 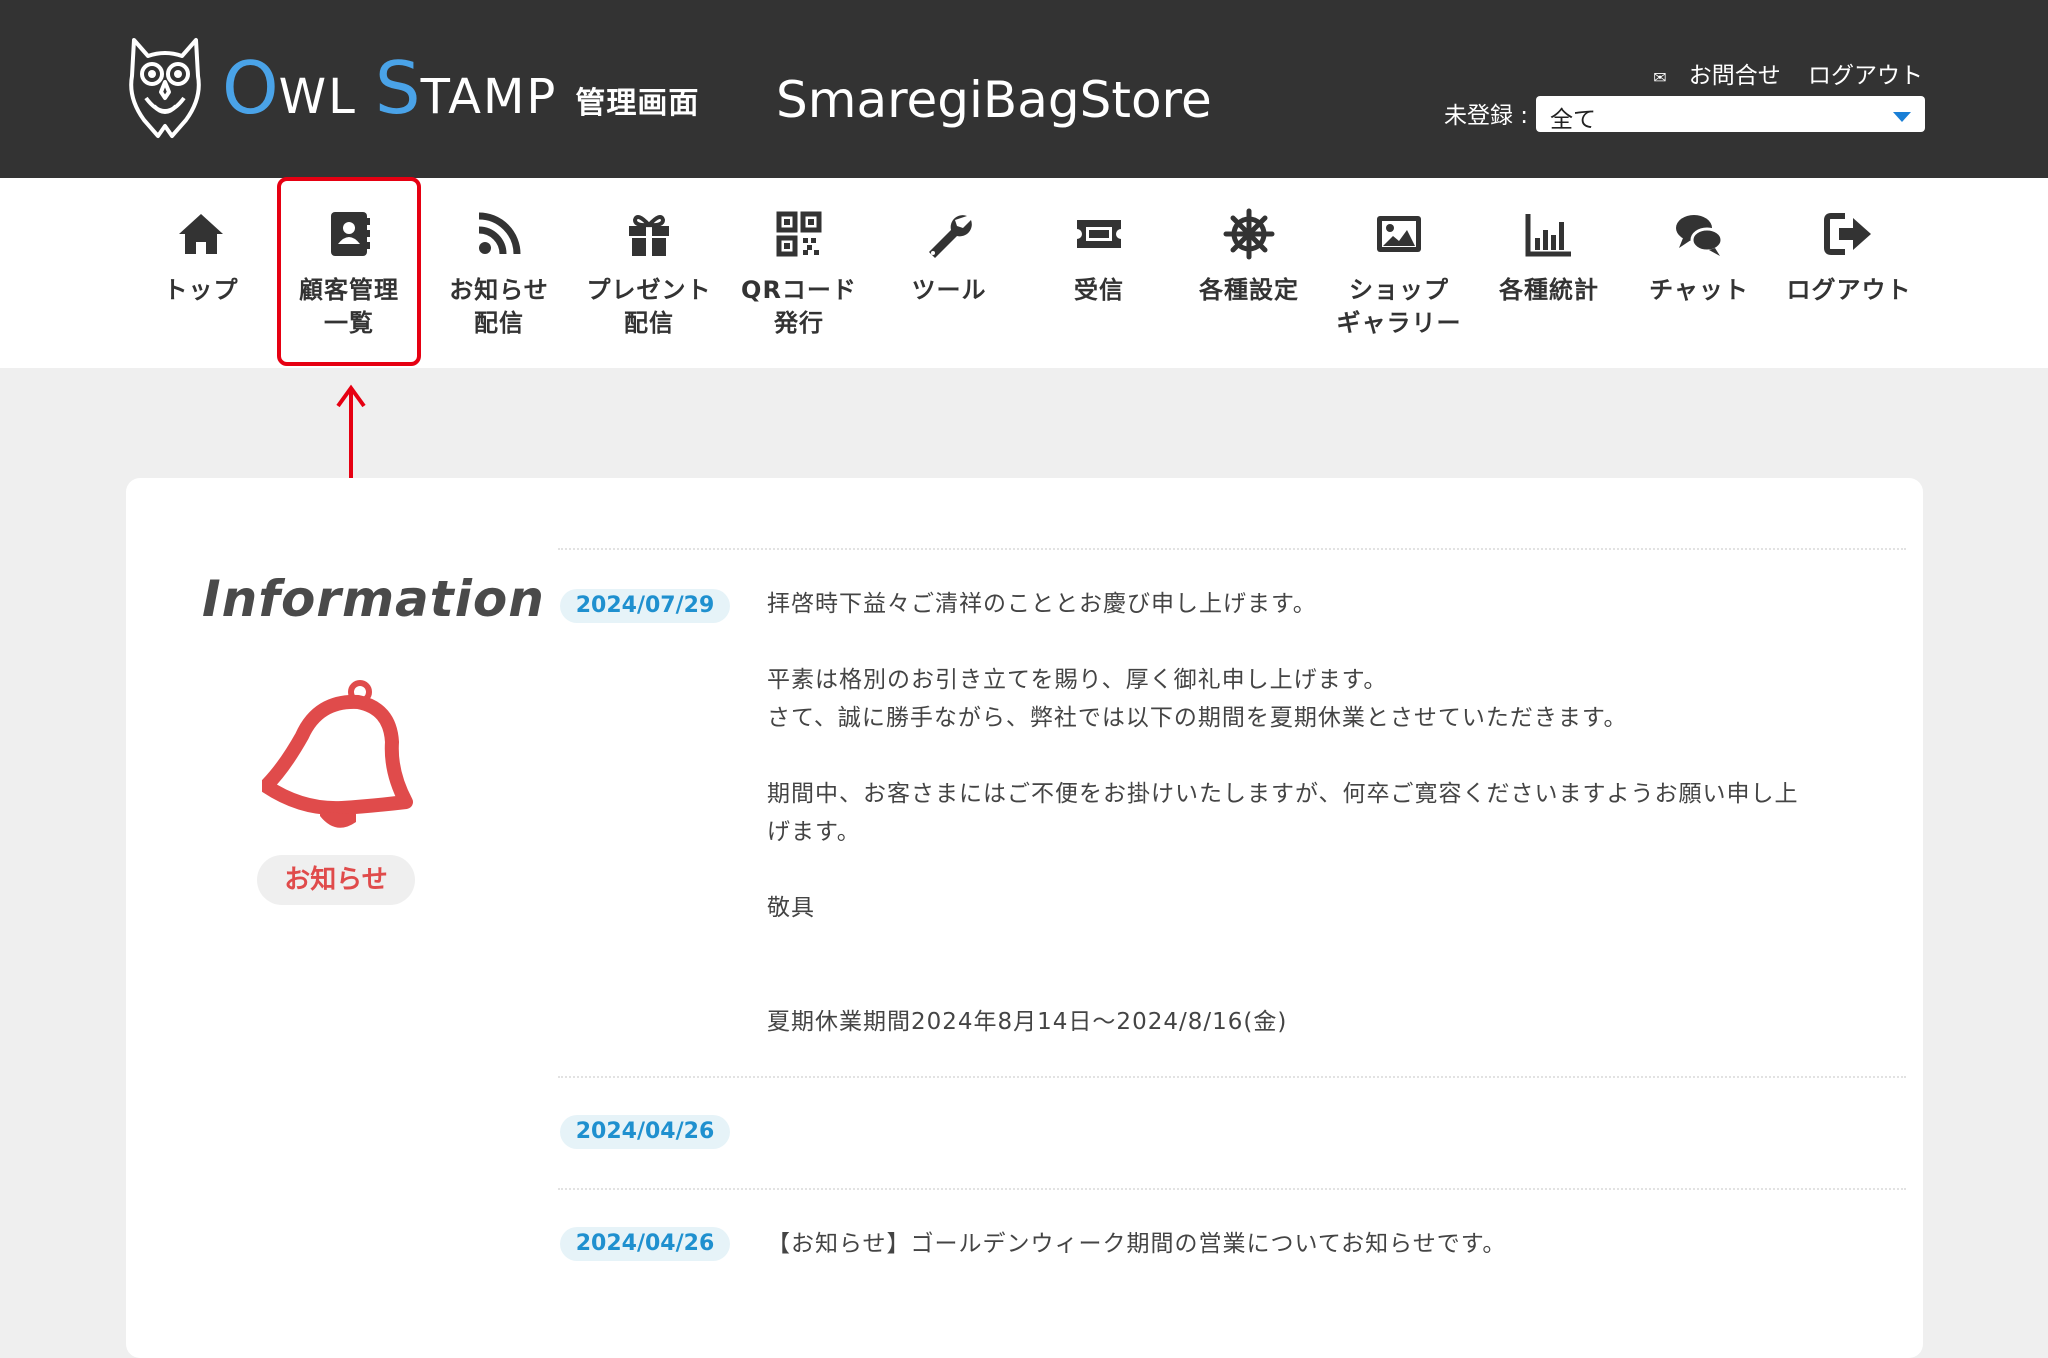 What do you see at coordinates (645, 606) in the screenshot?
I see `post-date: 2024/07/29` at bounding box center [645, 606].